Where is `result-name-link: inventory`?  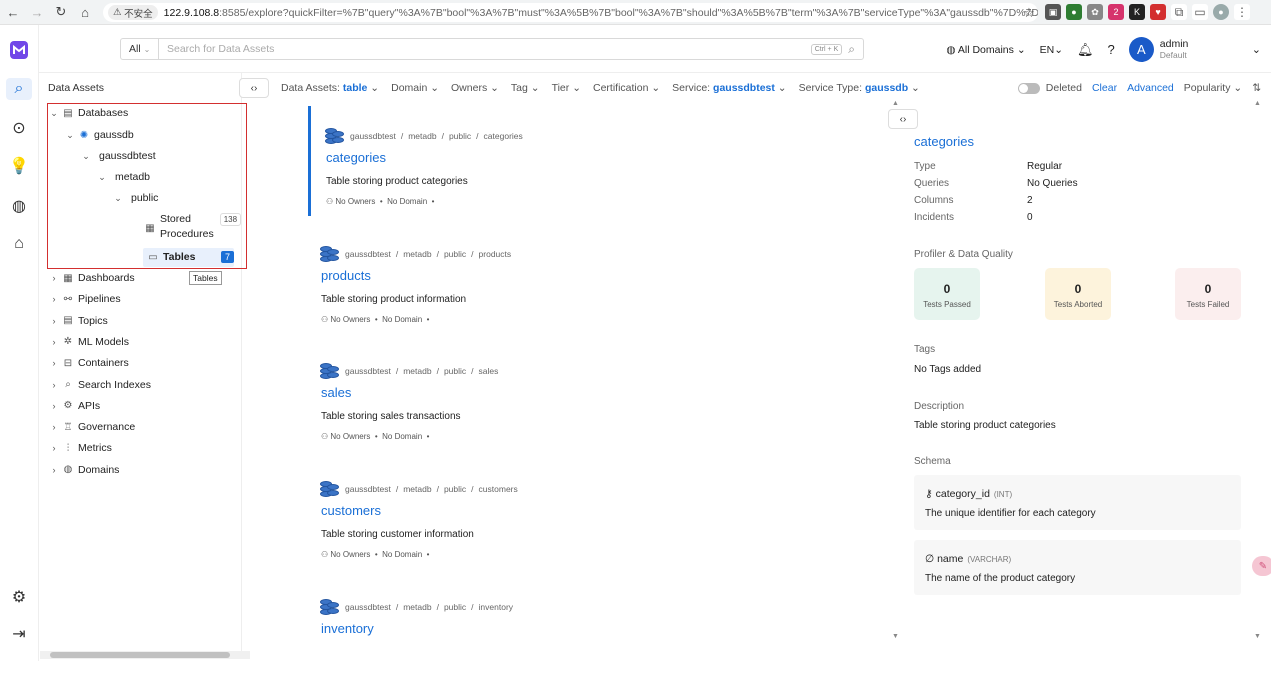
result-name-link: inventory is located at coordinates (347, 628).